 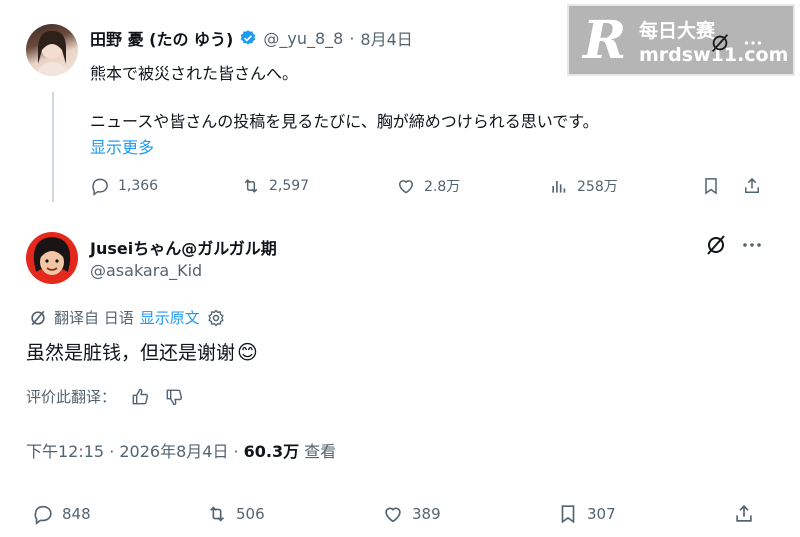 I want to click on reply-timestamp: 下午12:15 · 2026年8月4日 ·, so click(x=132, y=450).